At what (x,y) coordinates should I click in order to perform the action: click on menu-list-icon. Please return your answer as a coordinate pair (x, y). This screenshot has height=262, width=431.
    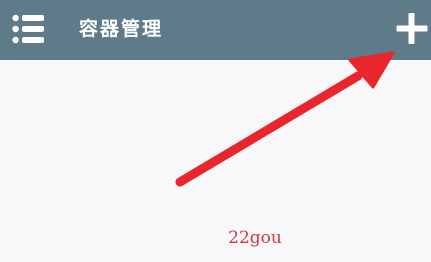
    Looking at the image, I should click on (28, 29).